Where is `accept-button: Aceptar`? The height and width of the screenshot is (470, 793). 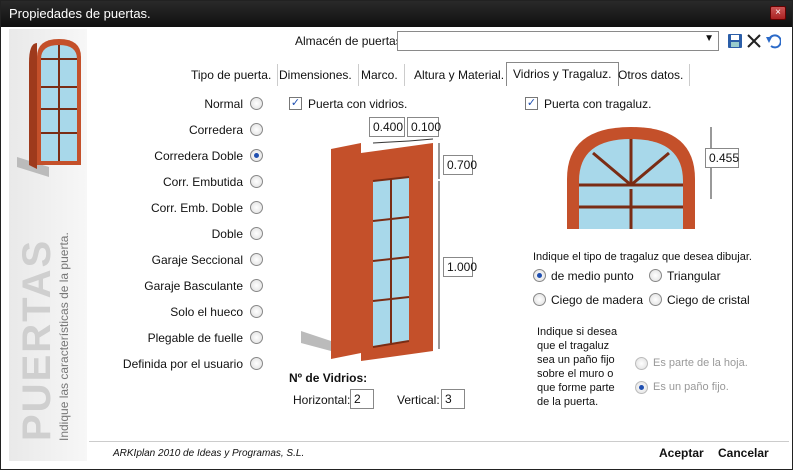
accept-button: Aceptar is located at coordinates (681, 453).